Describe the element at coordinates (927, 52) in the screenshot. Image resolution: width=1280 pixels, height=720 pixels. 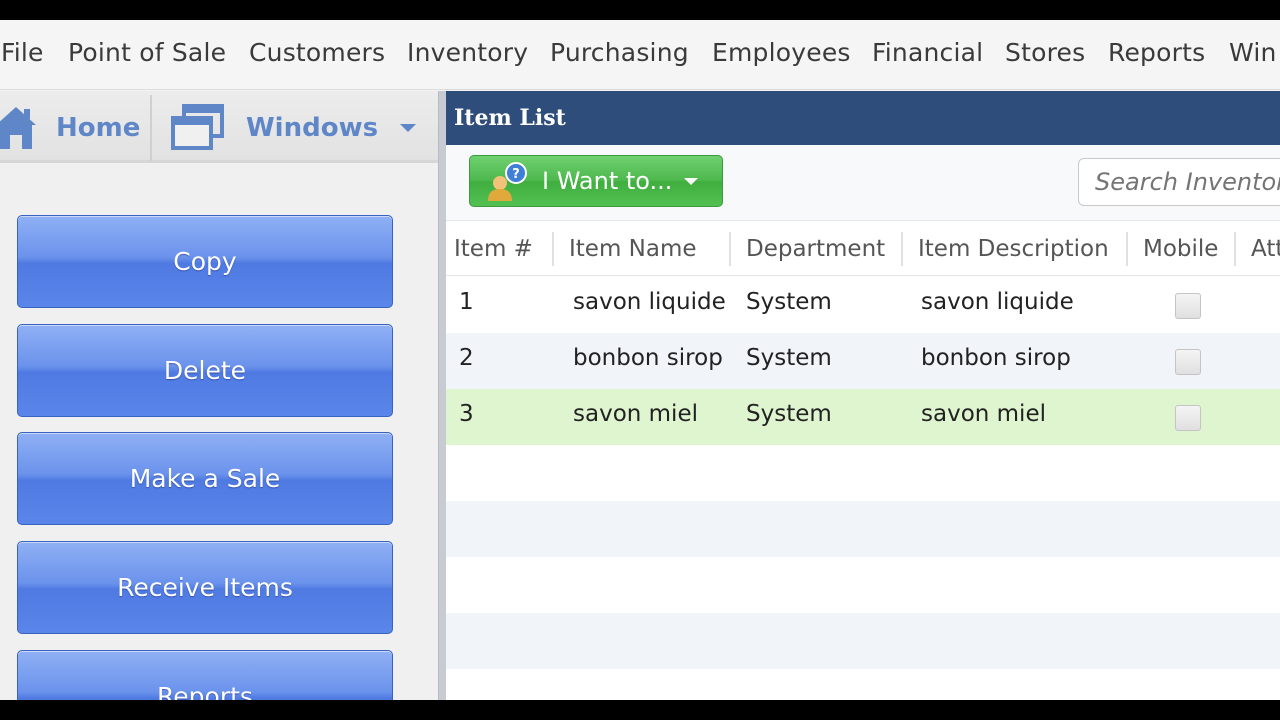
I see `menu-financial: Financial` at that location.